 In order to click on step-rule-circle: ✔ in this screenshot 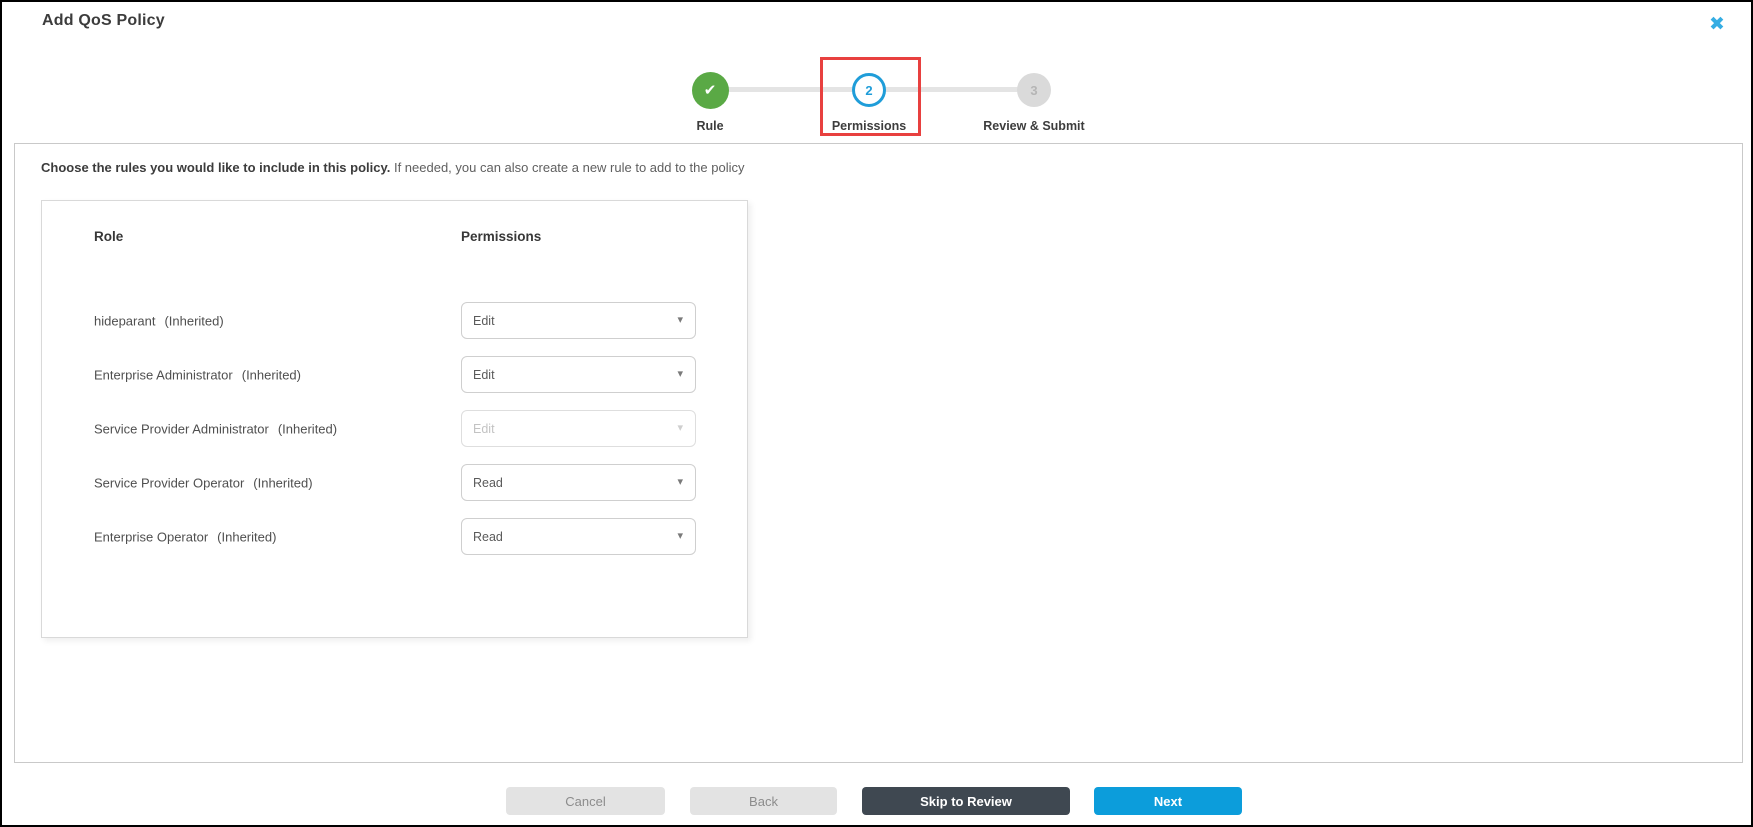, I will do `click(710, 90)`.